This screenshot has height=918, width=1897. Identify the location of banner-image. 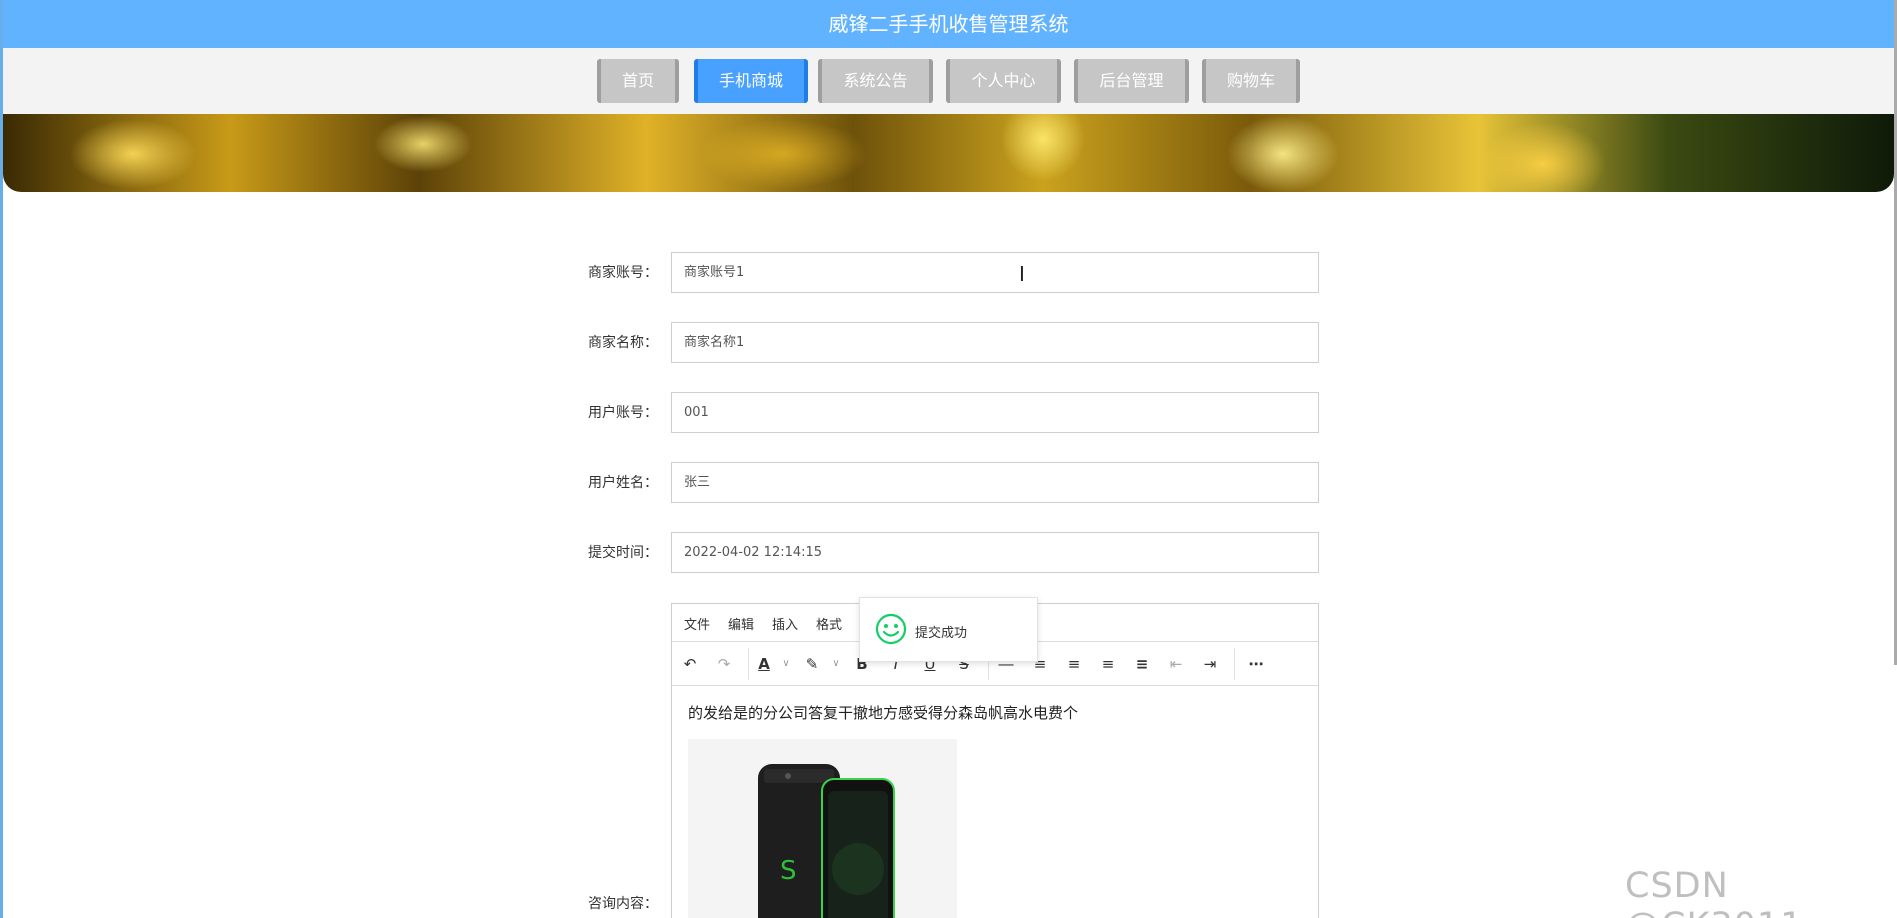
(948, 153).